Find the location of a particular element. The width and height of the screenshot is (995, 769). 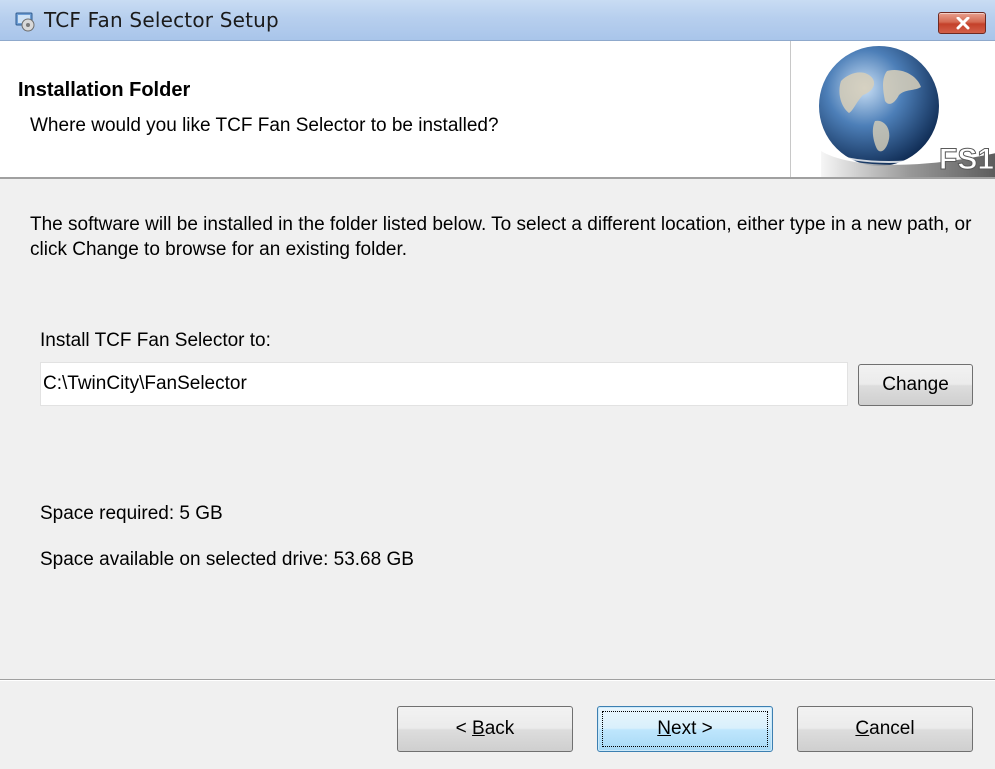

logo-text: FS10 is located at coordinates (967, 159).